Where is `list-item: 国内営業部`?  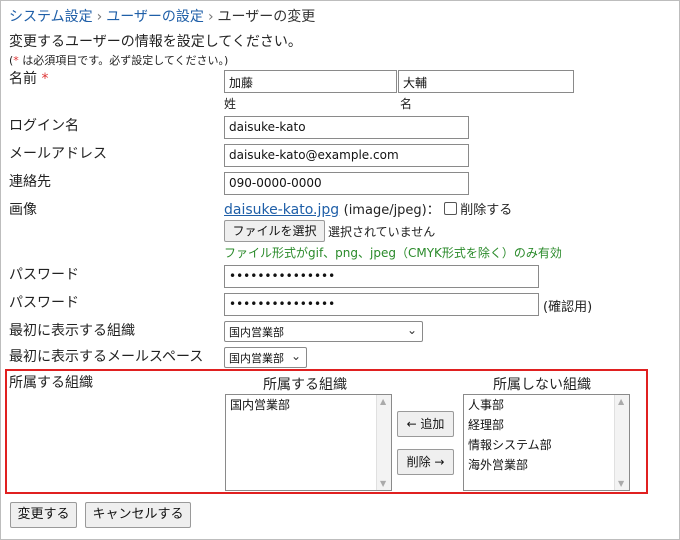
list-item: 国内営業部 is located at coordinates (308, 405).